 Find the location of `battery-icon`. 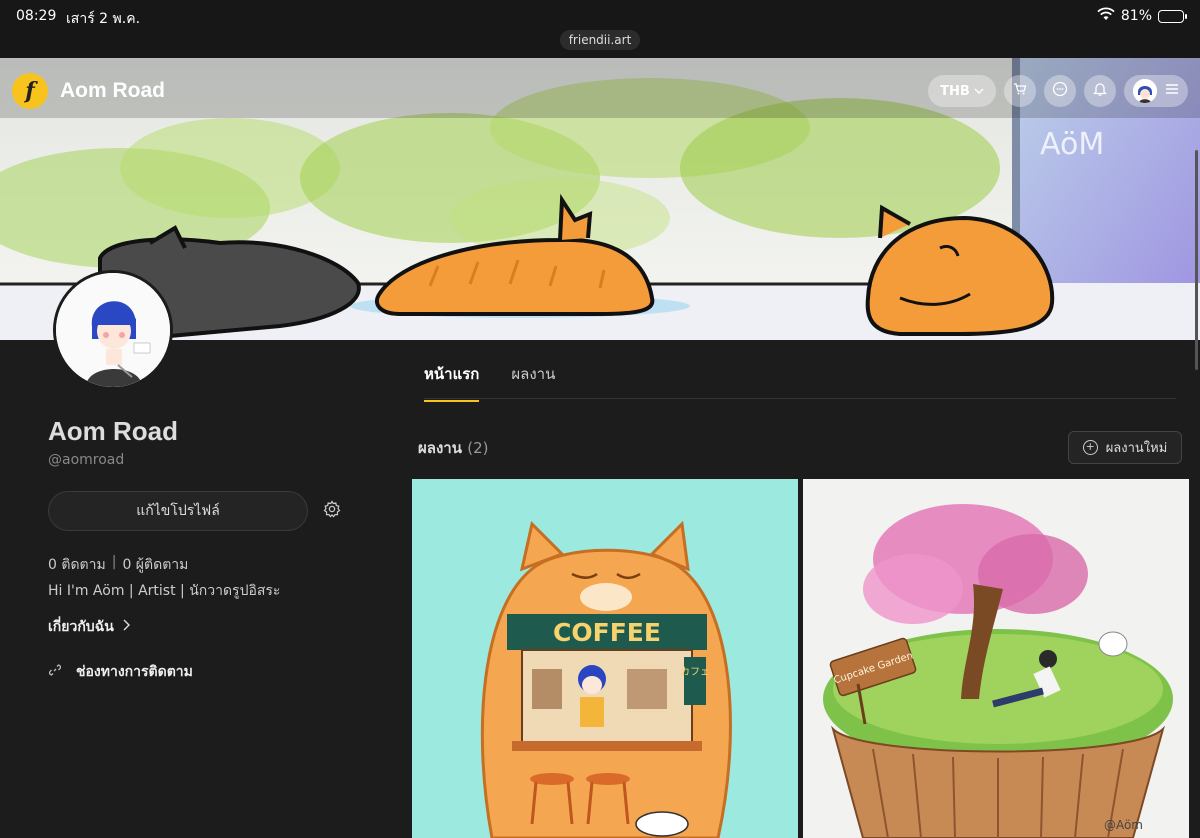

battery-icon is located at coordinates (1172, 16).